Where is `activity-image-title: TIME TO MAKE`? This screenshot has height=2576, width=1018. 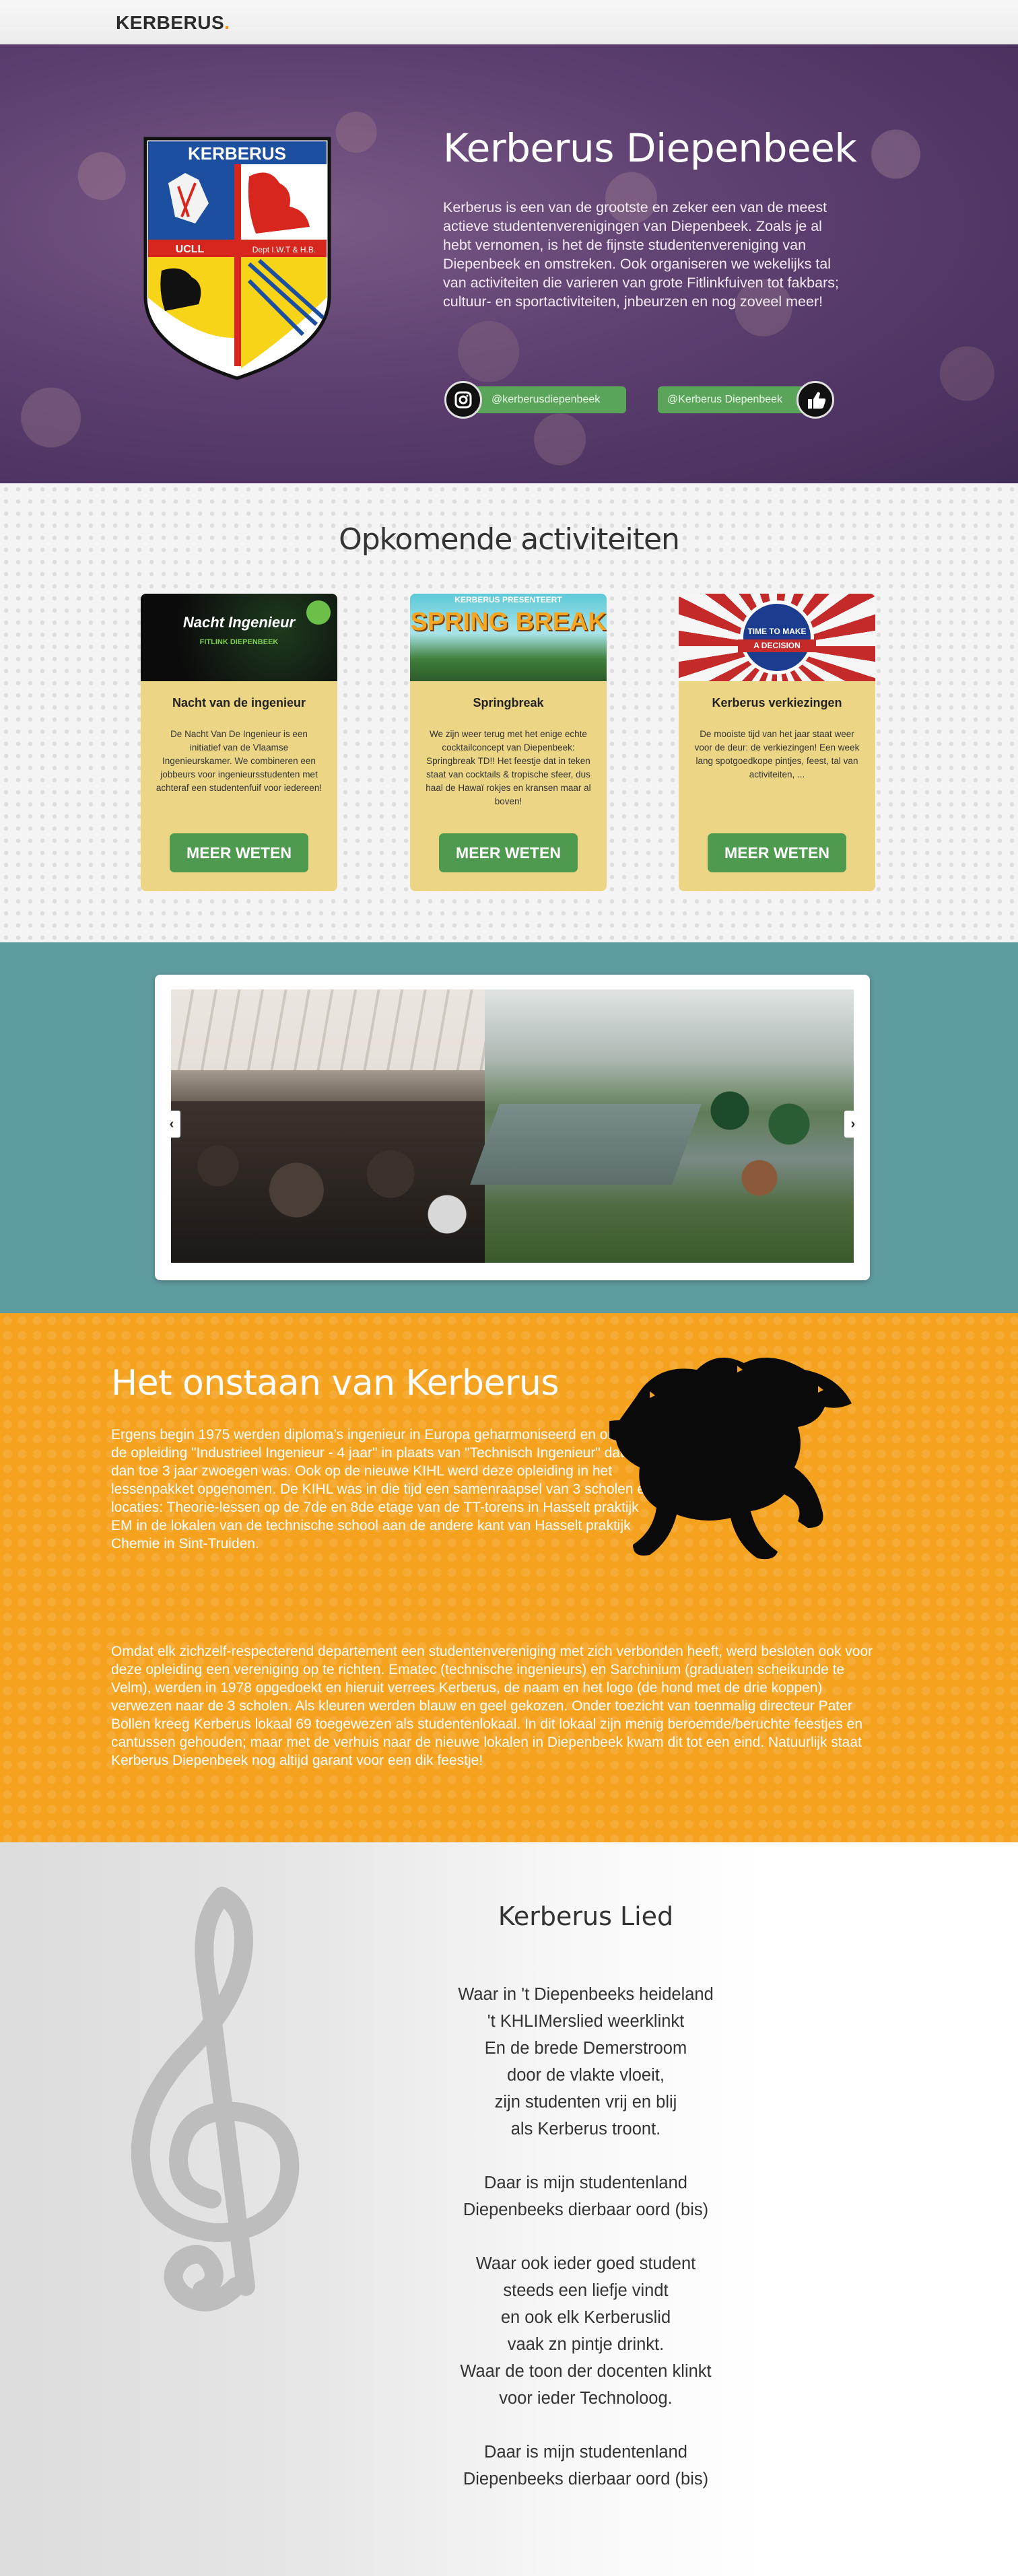 activity-image-title: TIME TO MAKE is located at coordinates (777, 631).